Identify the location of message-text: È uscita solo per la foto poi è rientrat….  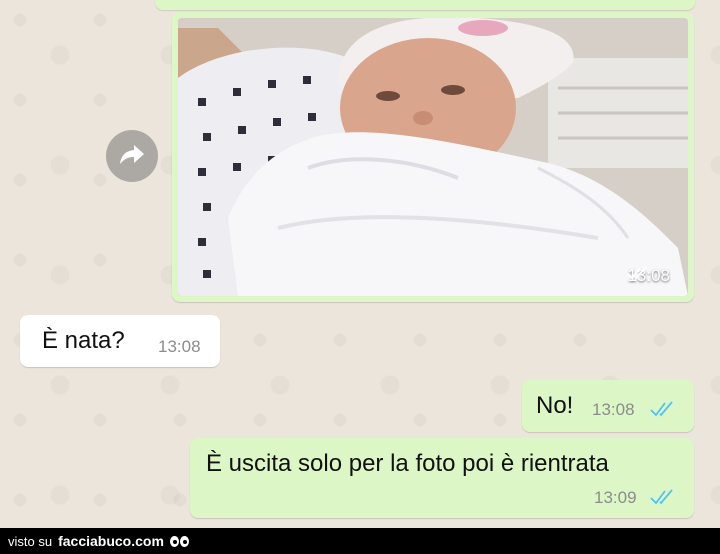
(407, 463).